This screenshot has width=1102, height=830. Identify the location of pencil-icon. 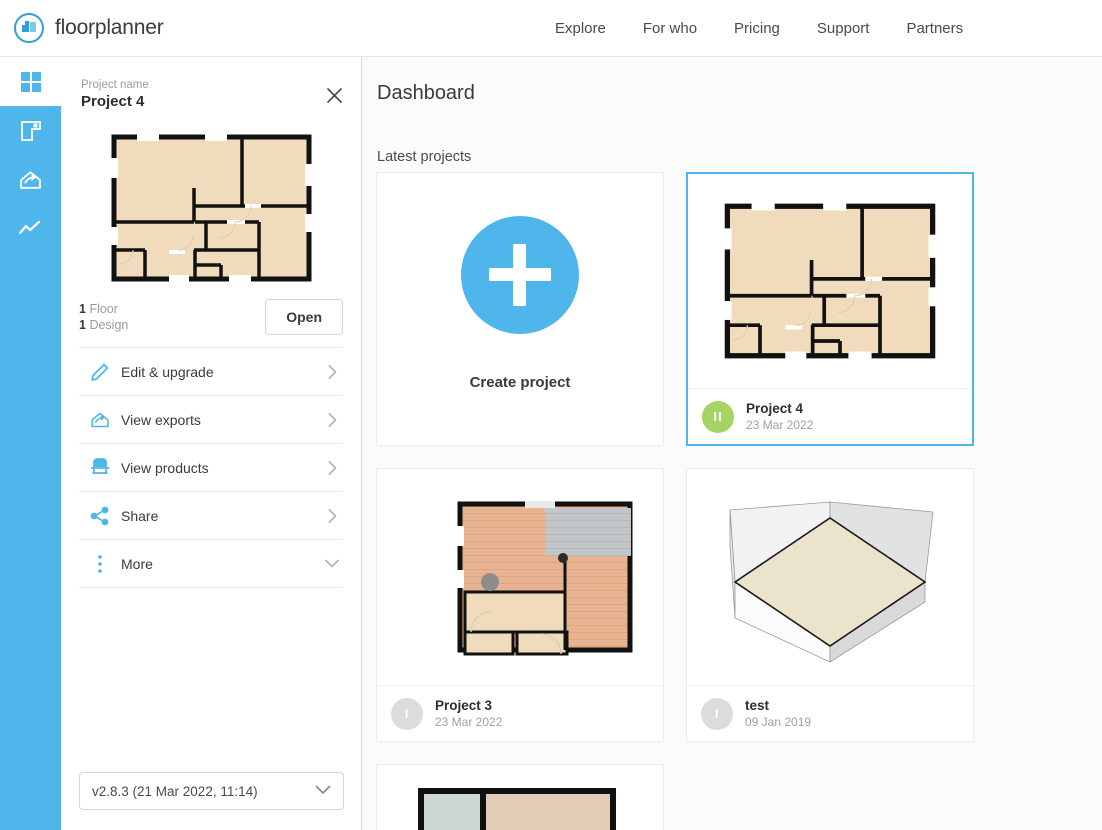
(100, 372).